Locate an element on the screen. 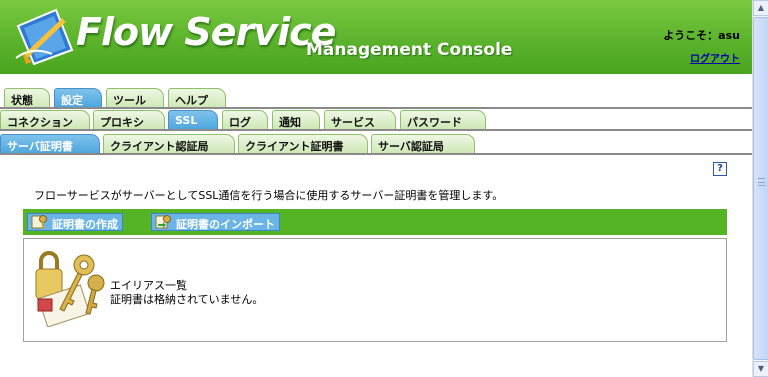 The width and height of the screenshot is (768, 377). flow-service-logo-icon is located at coordinates (44, 37).